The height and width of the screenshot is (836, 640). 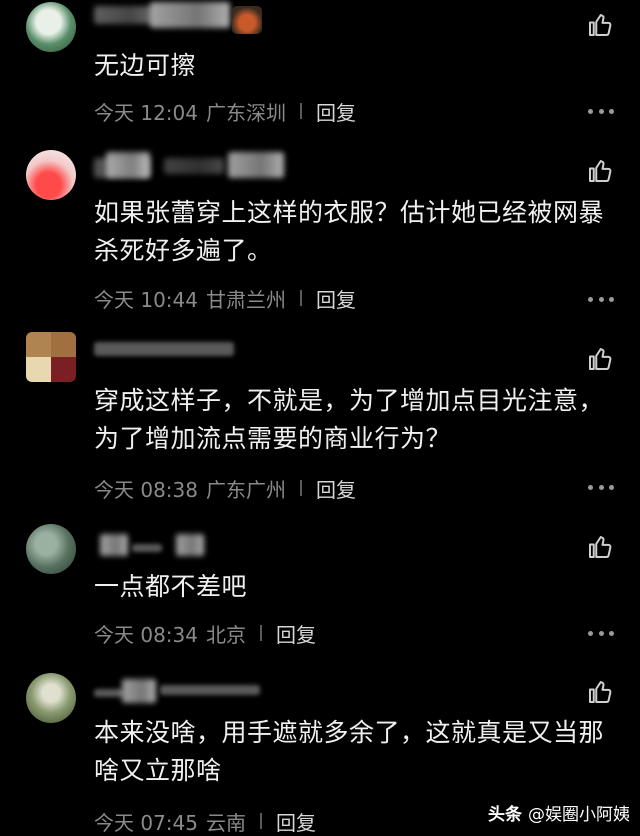 What do you see at coordinates (247, 20) in the screenshot?
I see `user-badge-icon` at bounding box center [247, 20].